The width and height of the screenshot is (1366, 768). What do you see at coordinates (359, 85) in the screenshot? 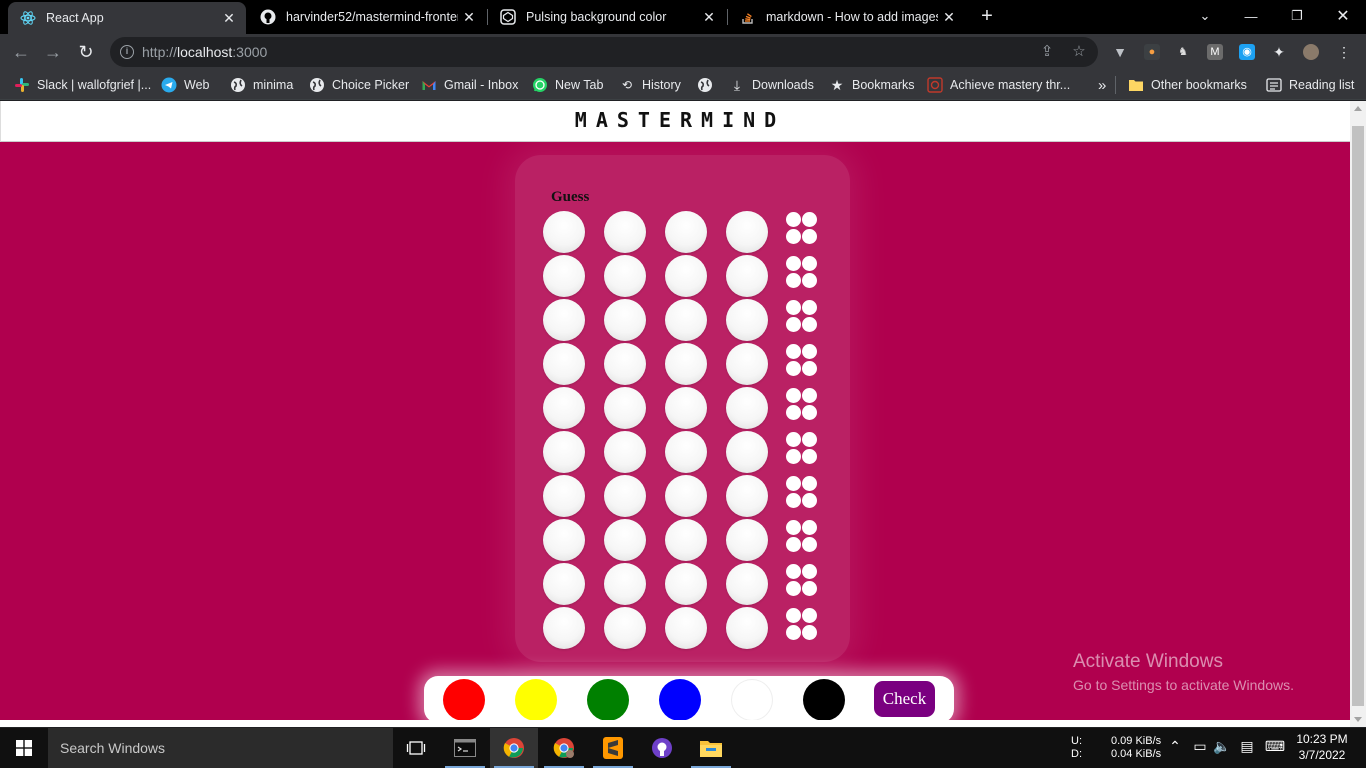
I see `bookmark-choice-picker: Choice Picker` at bounding box center [359, 85].